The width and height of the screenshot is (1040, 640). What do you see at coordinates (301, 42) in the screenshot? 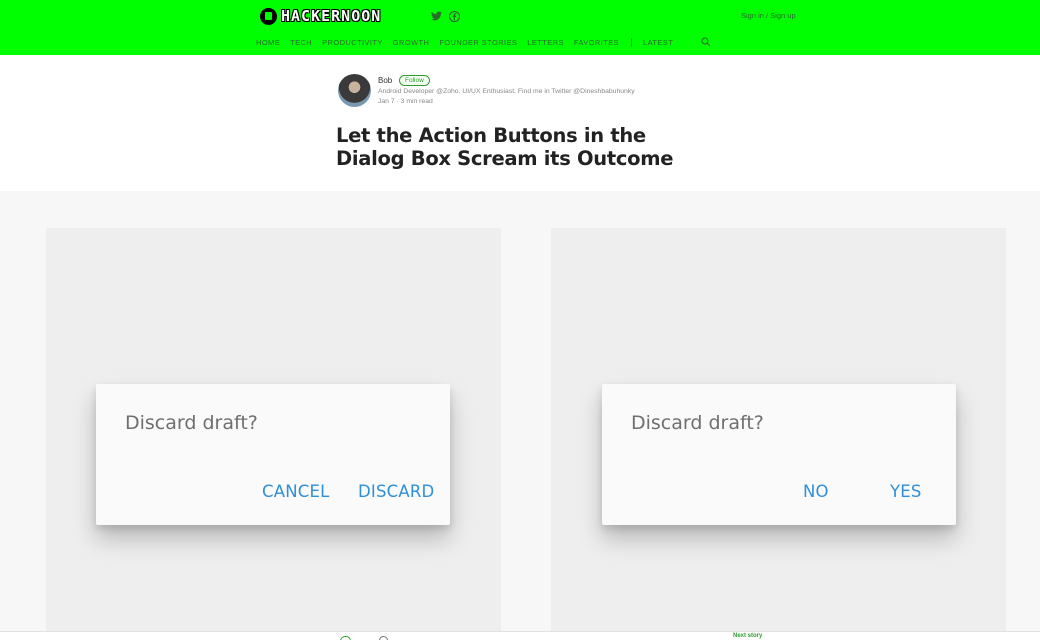
I see `nav-item-tech: TECH` at bounding box center [301, 42].